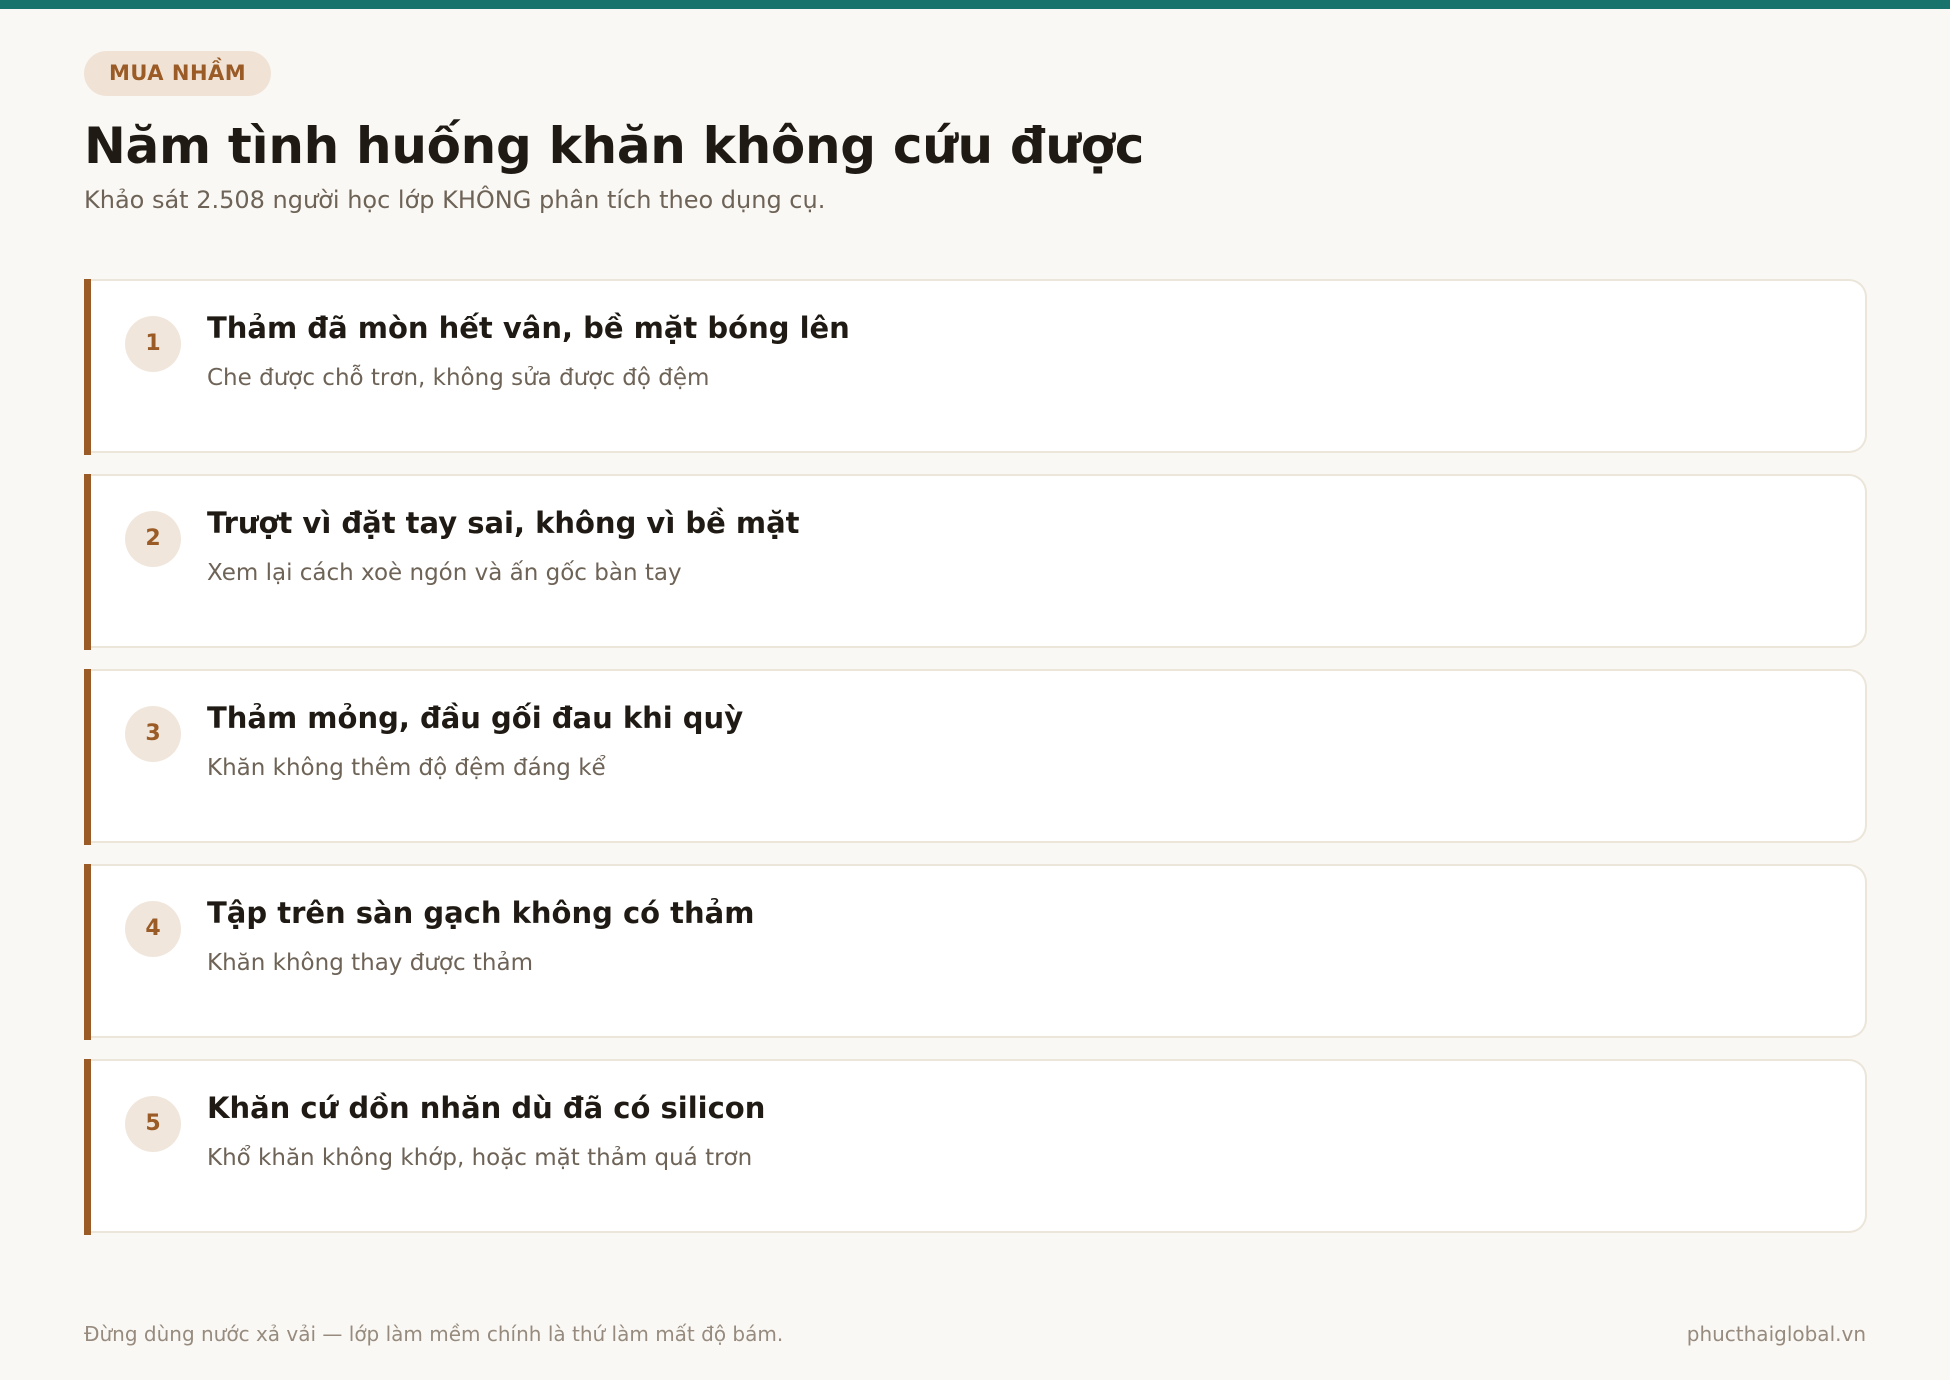 This screenshot has width=1950, height=1380. What do you see at coordinates (475, 718) in the screenshot?
I see `card-title: Thảm mỏng, đầu gối đau khi quỳ` at bounding box center [475, 718].